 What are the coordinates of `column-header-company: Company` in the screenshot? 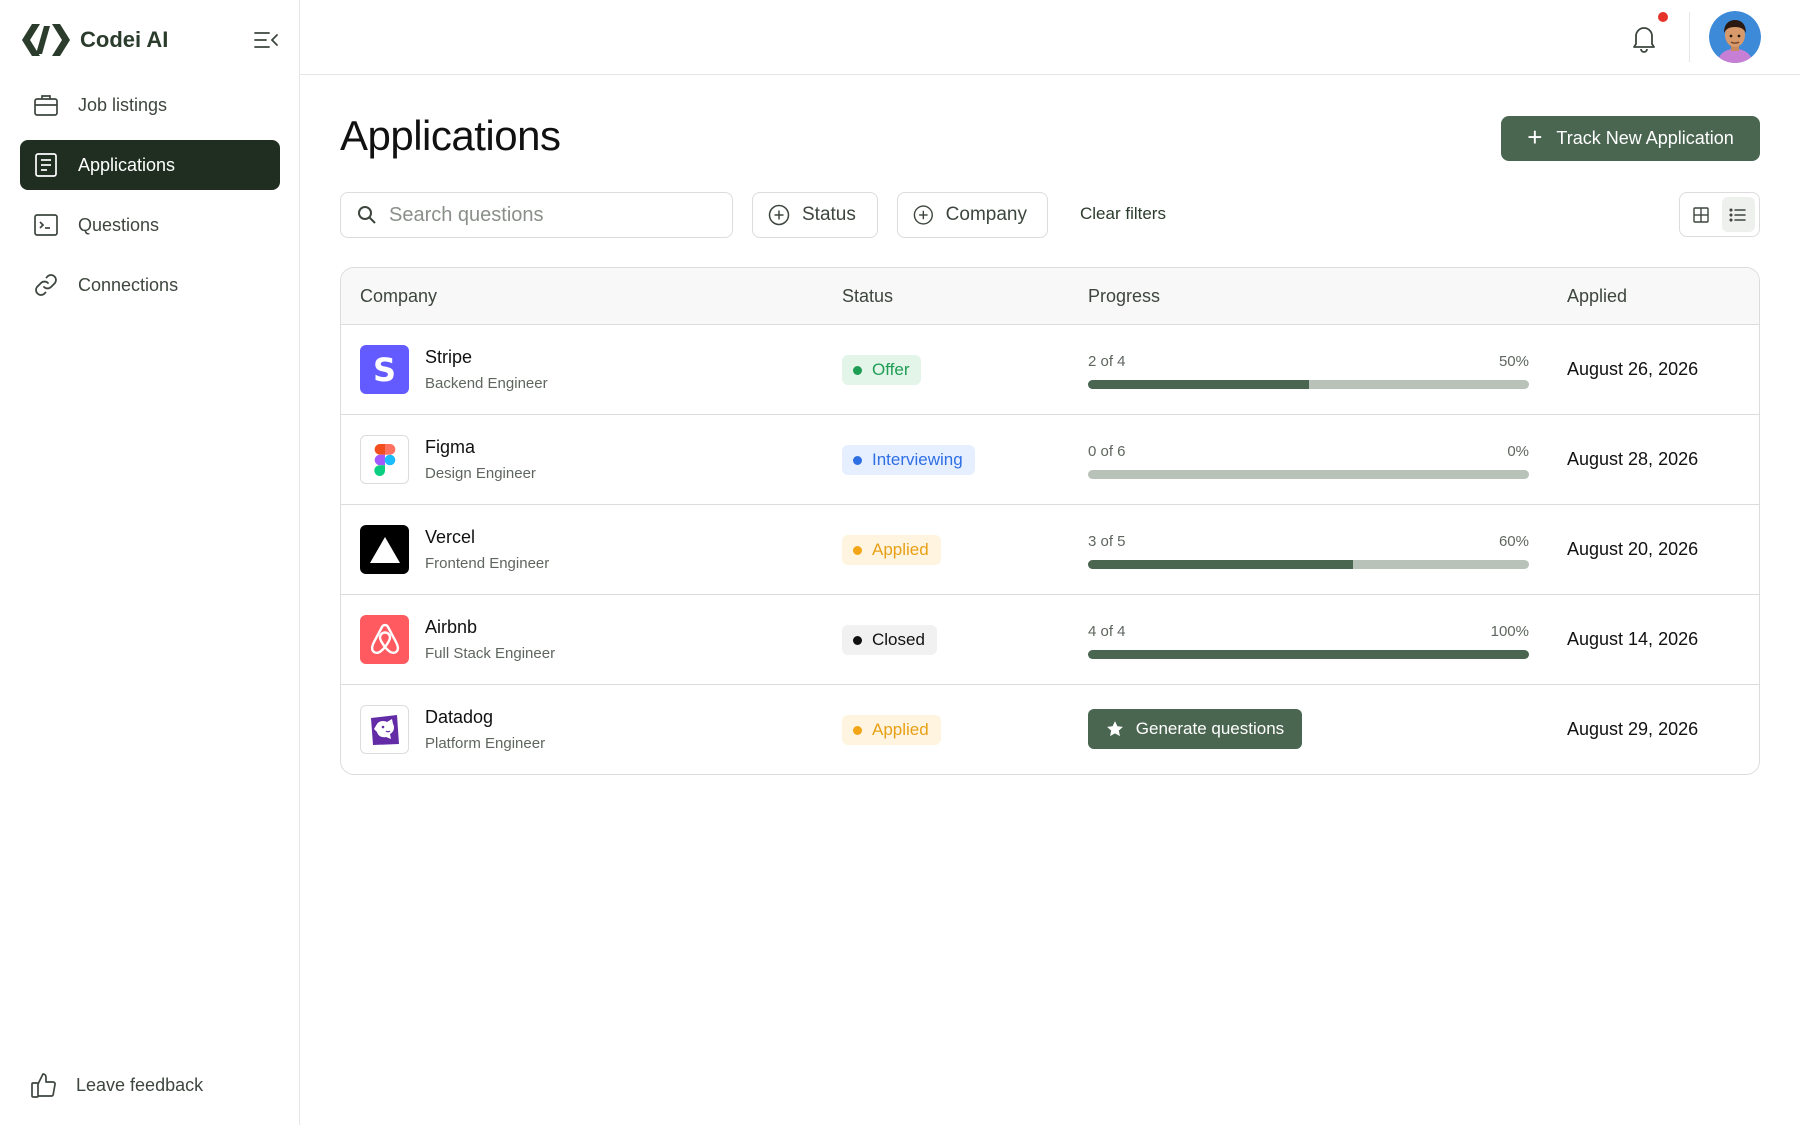 It's located at (398, 296).